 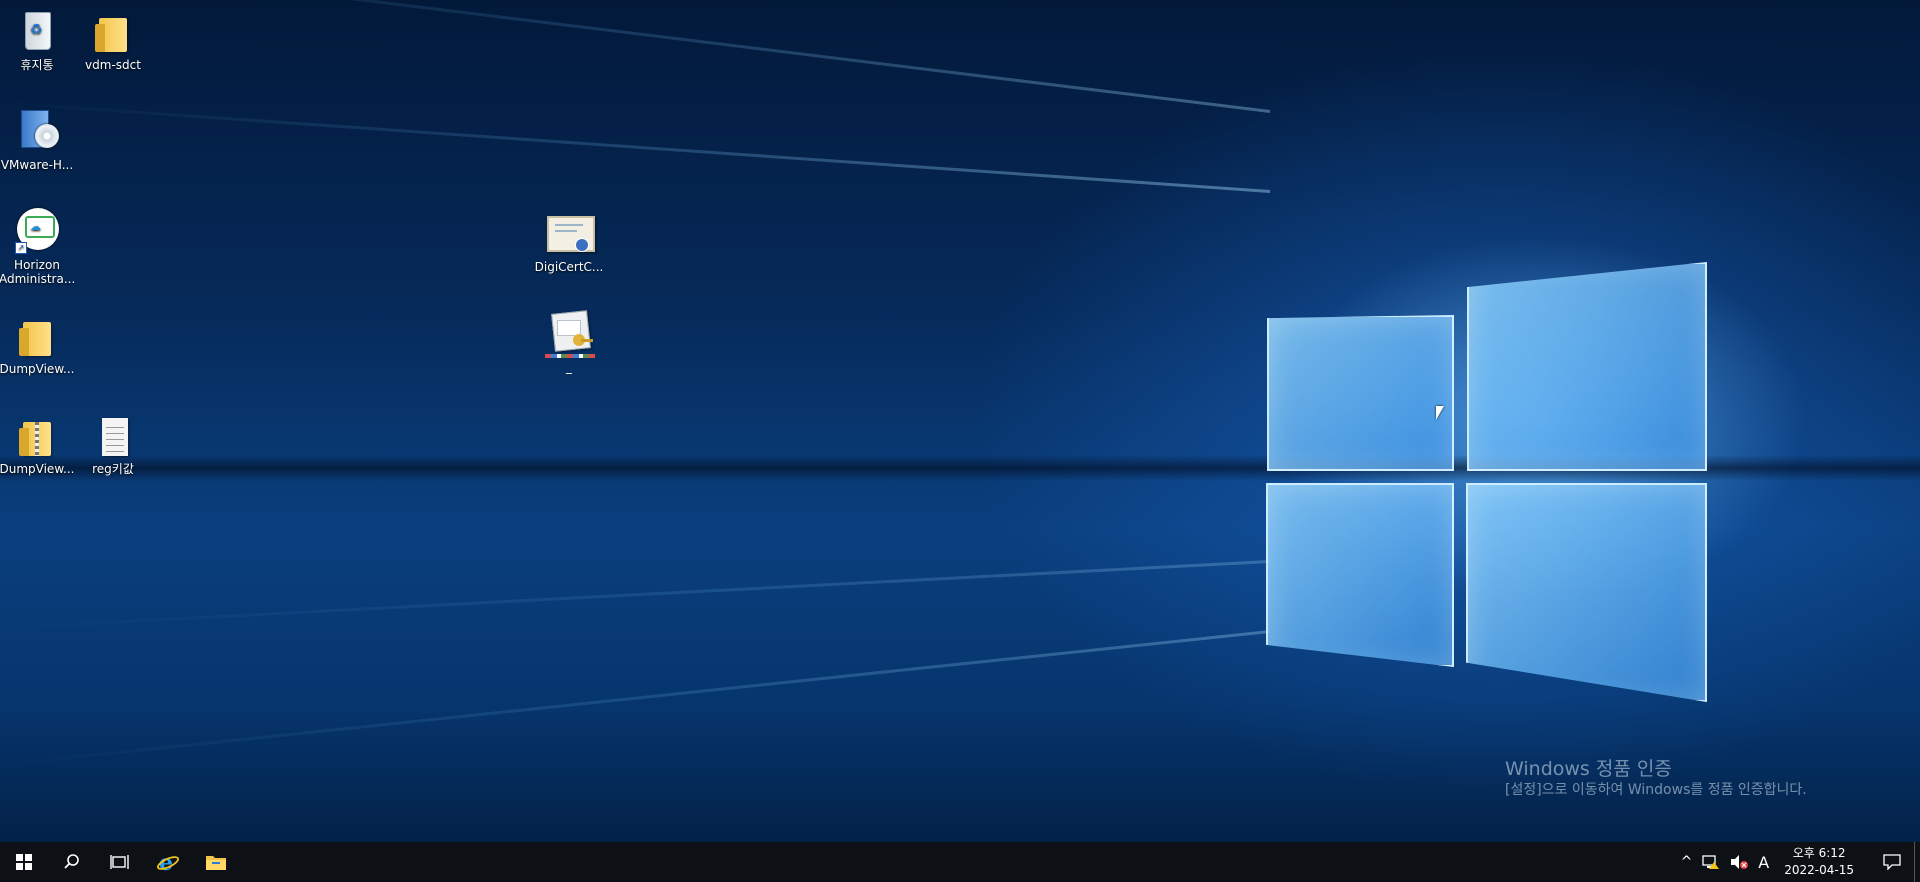 I want to click on desktop-icon-reg-text: reg키값, so click(x=113, y=444).